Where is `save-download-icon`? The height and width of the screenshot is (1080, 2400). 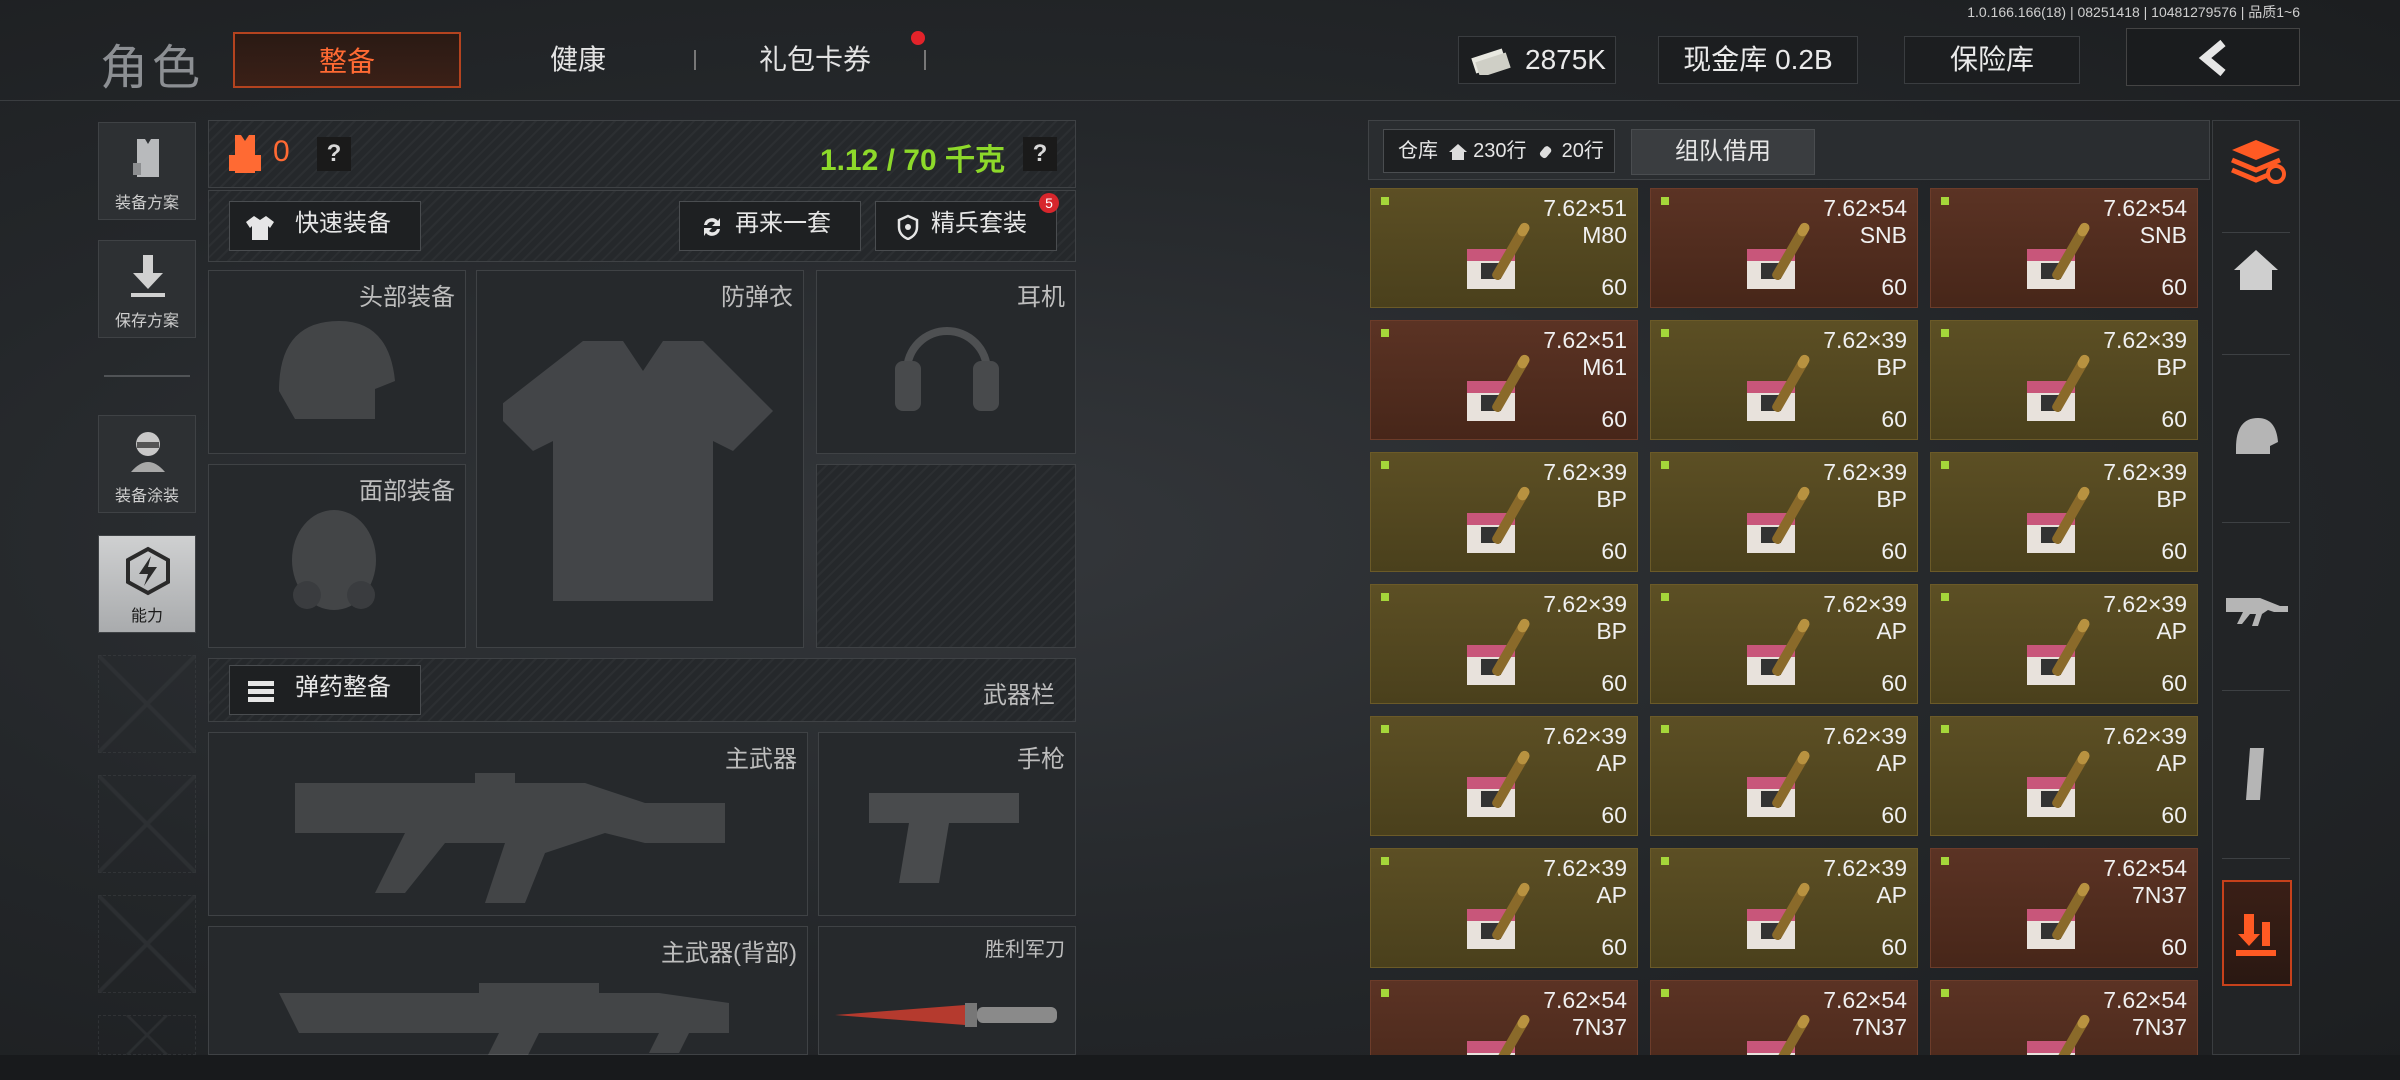
save-download-icon is located at coordinates (148, 276).